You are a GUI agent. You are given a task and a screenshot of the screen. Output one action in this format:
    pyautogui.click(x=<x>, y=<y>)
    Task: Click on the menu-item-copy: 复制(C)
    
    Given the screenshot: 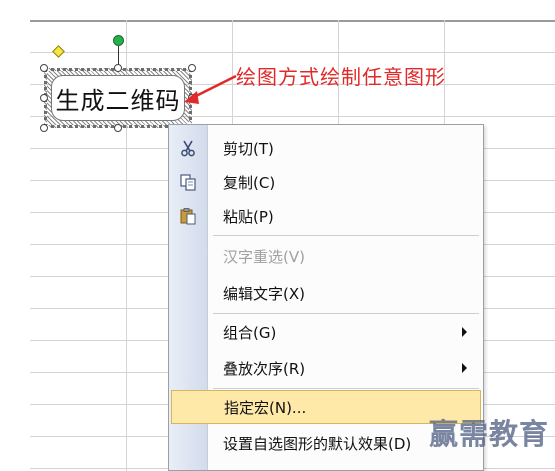 What is the action you would take?
    pyautogui.click(x=326, y=182)
    